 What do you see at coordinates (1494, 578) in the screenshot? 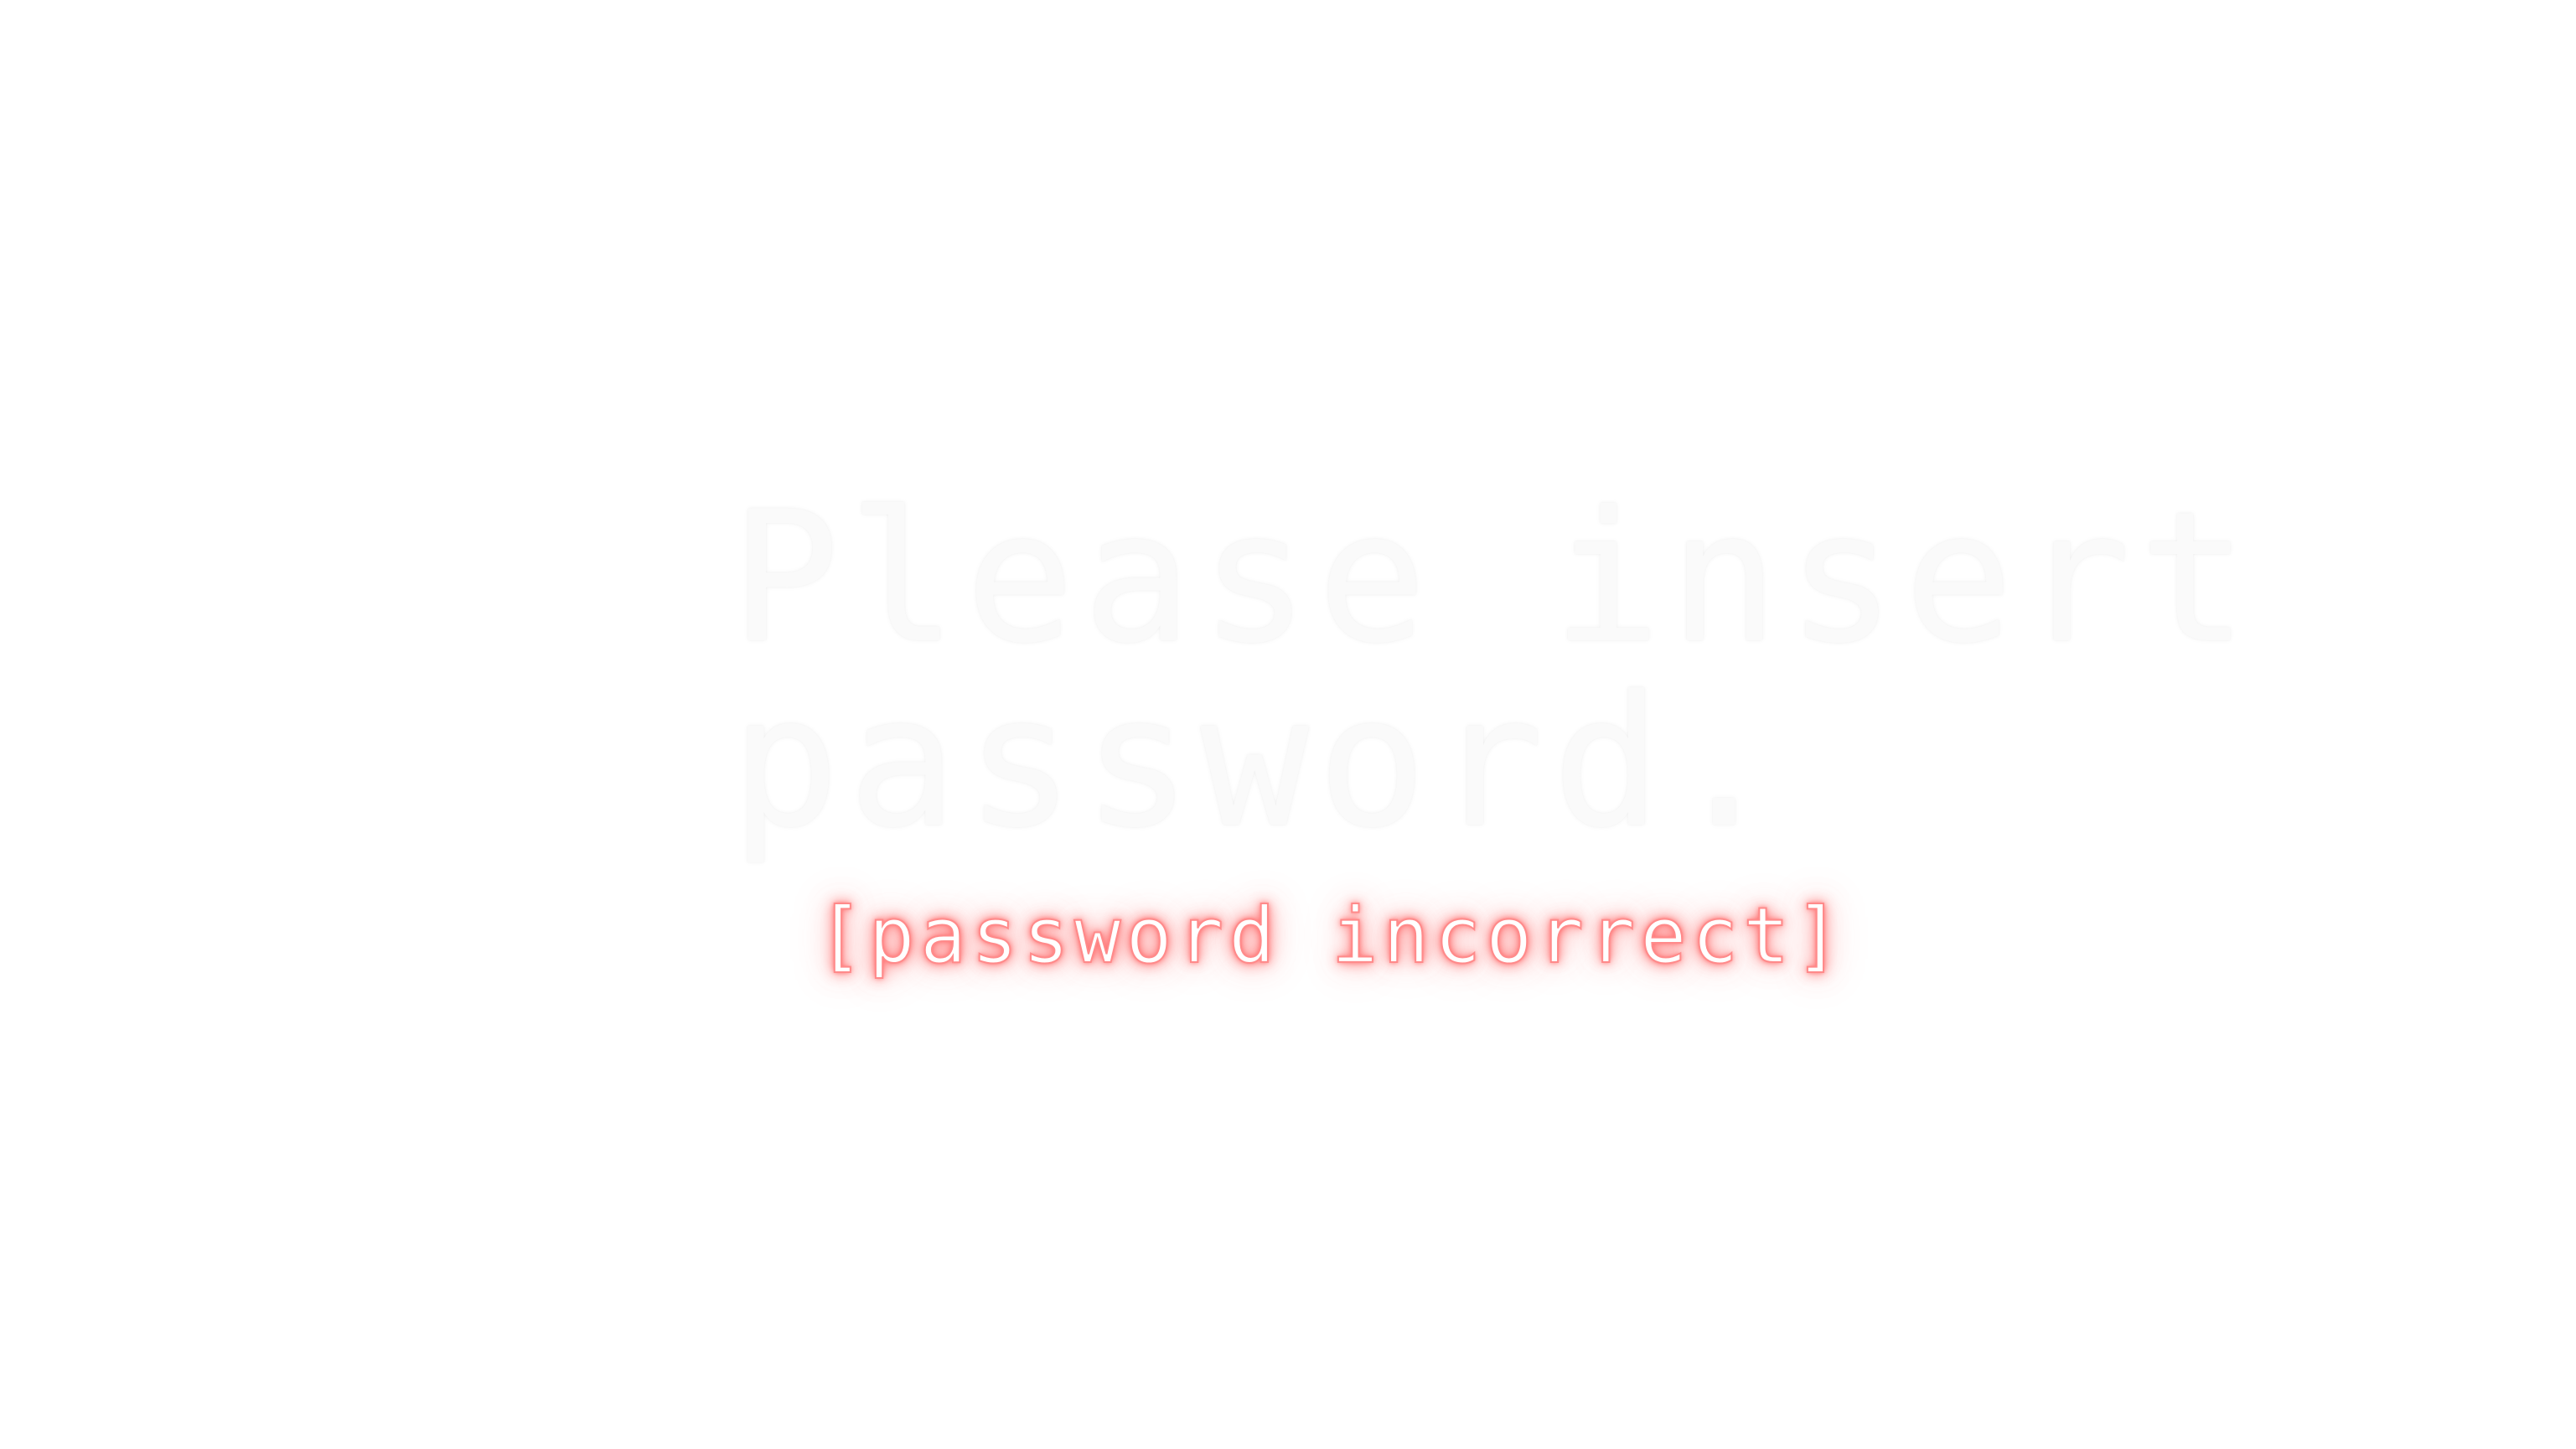
I see `prompt-line-1: Please insert` at bounding box center [1494, 578].